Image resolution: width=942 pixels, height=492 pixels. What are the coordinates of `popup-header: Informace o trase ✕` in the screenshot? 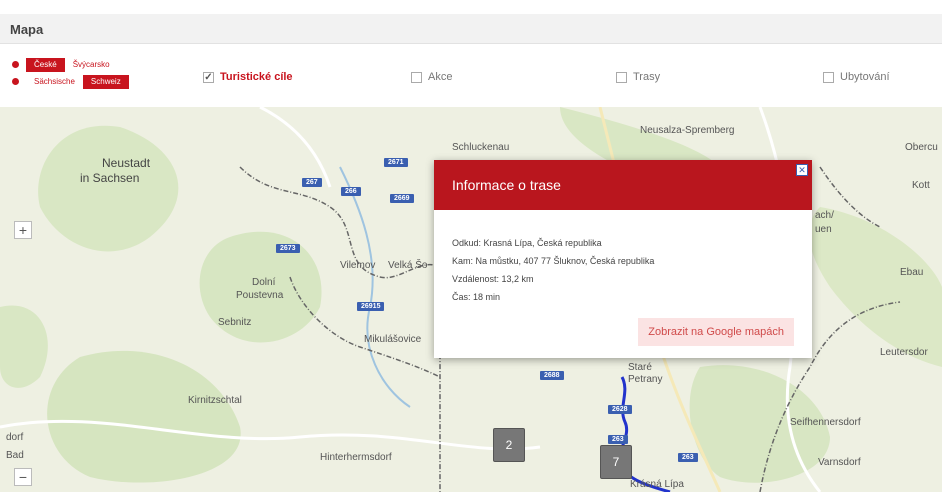 It's located at (623, 185).